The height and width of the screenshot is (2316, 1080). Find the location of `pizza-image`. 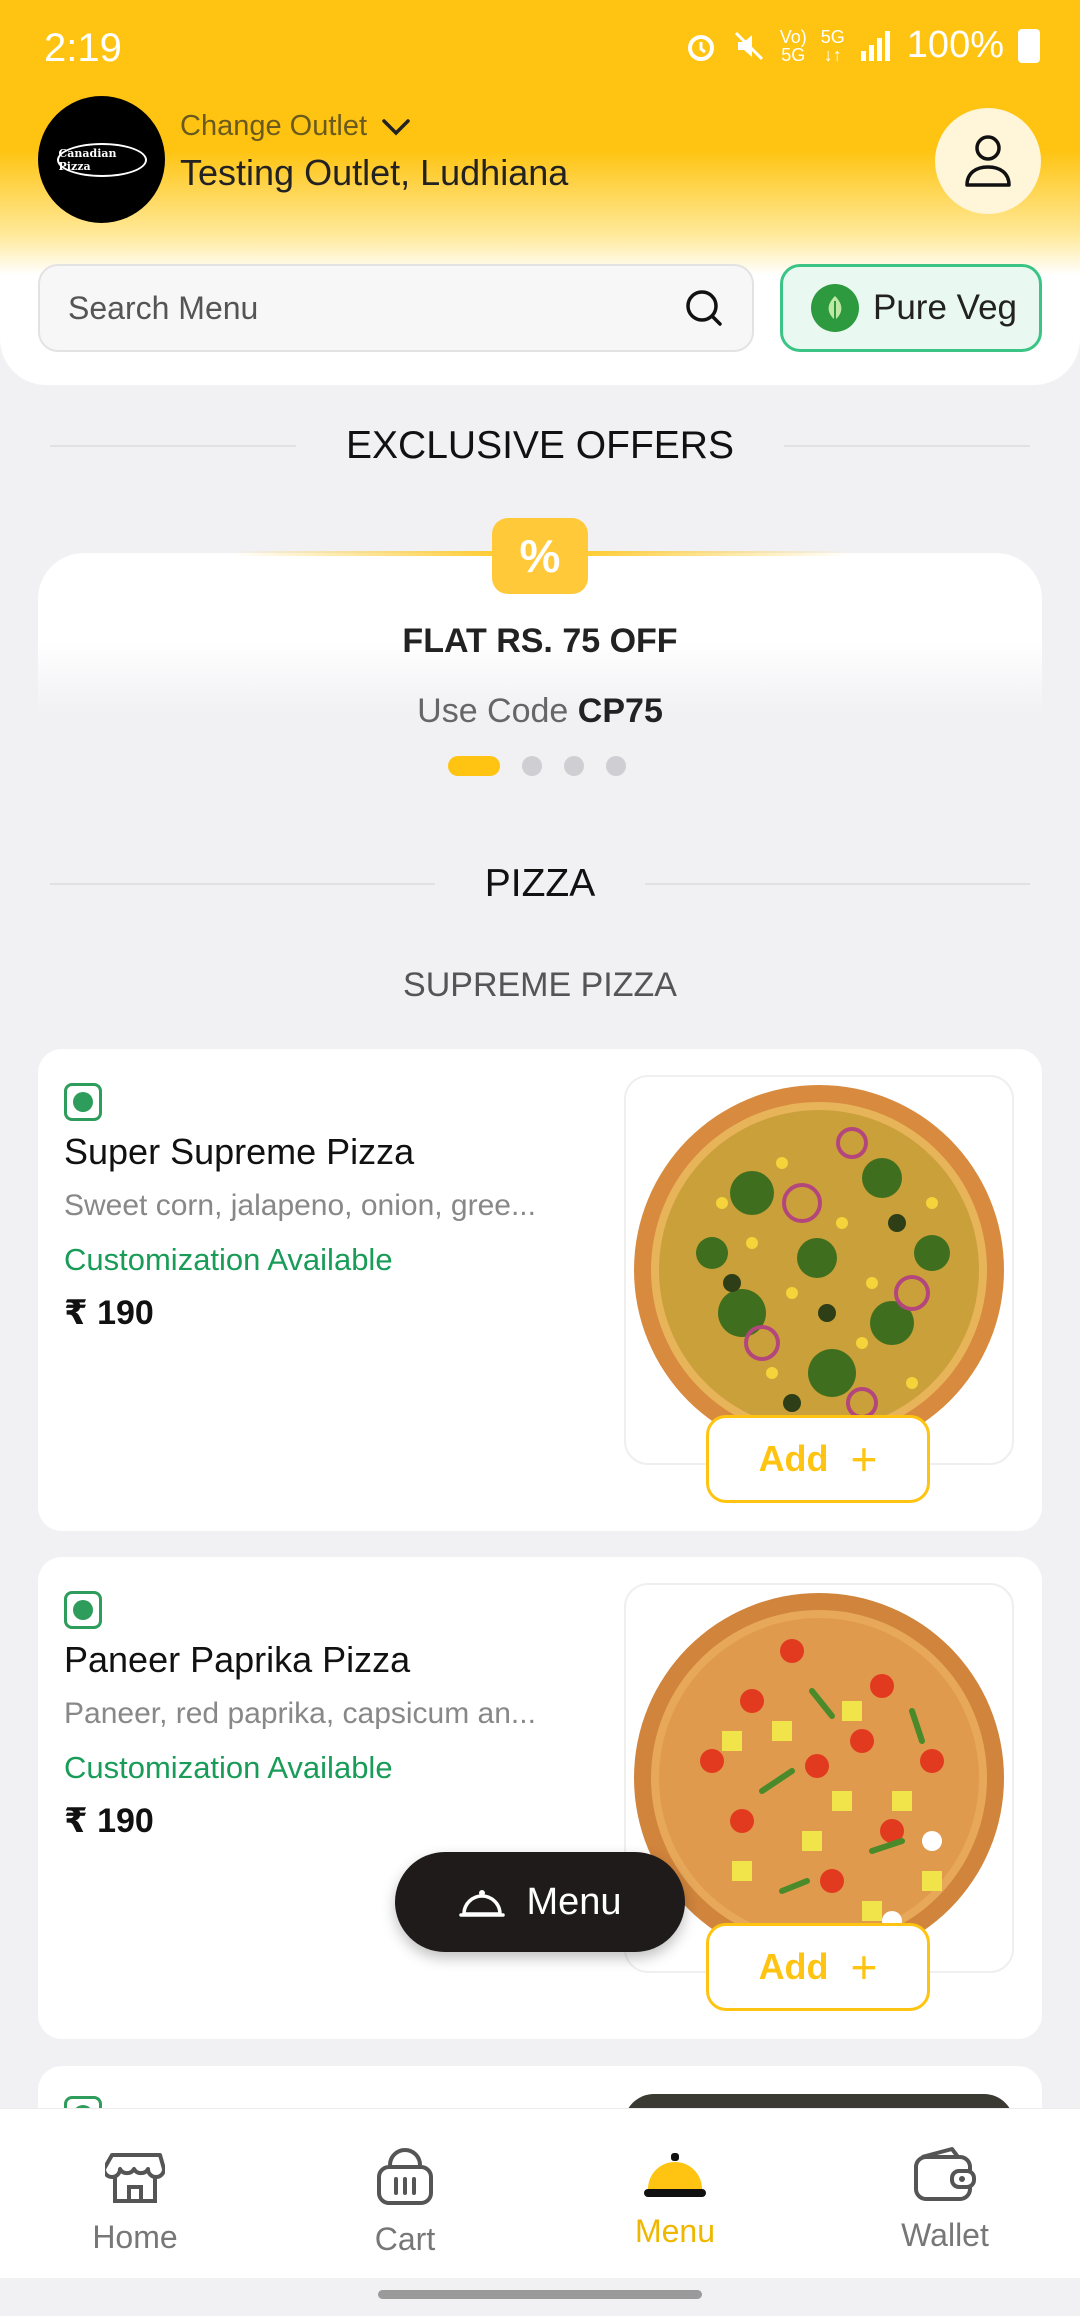

pizza-image is located at coordinates (819, 1270).